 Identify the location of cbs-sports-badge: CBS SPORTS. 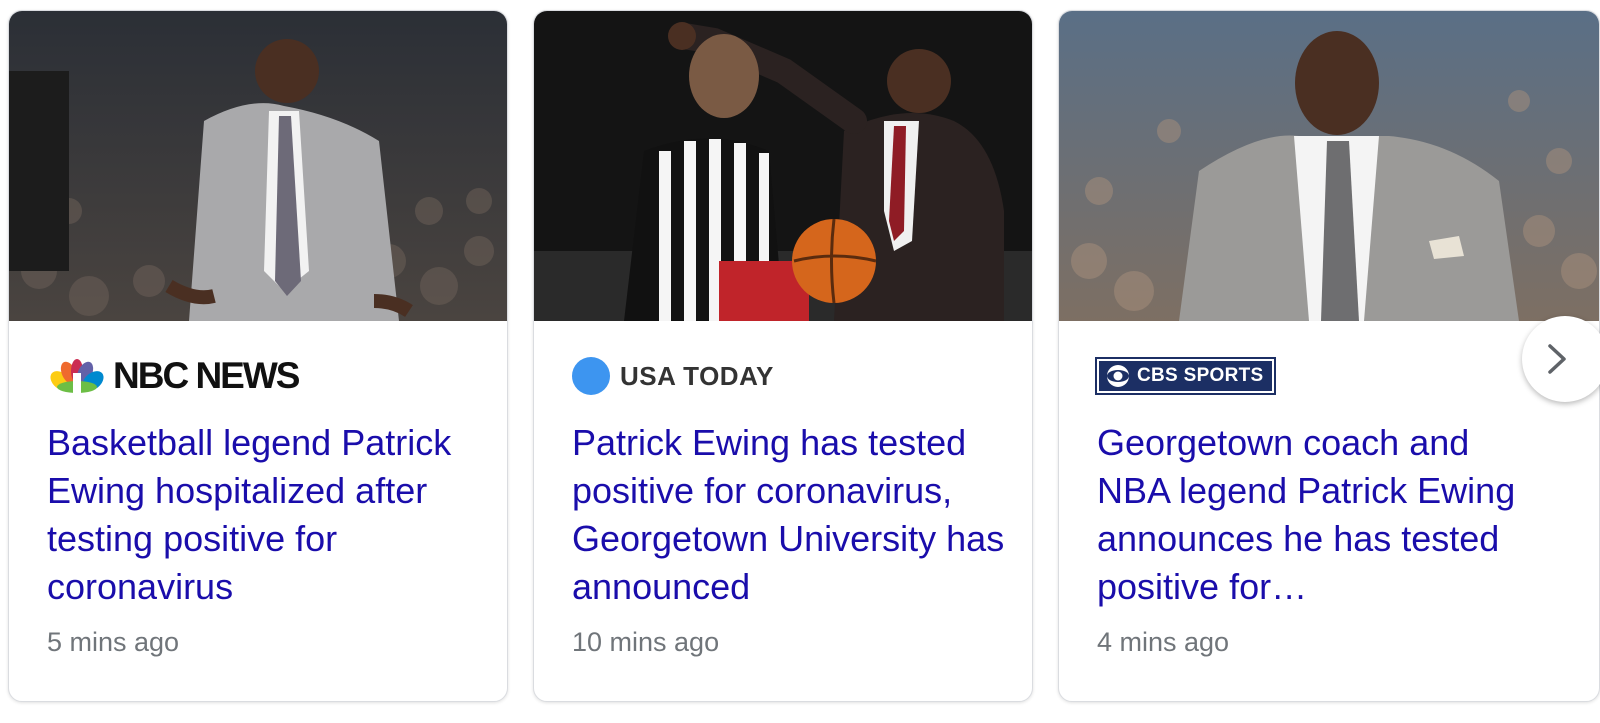
(1185, 376).